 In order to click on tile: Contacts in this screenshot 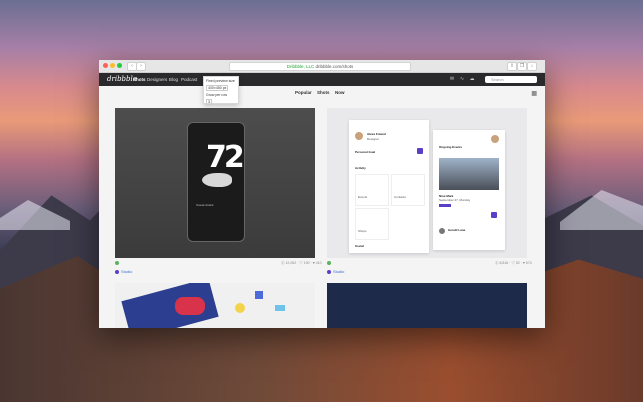, I will do `click(408, 190)`.